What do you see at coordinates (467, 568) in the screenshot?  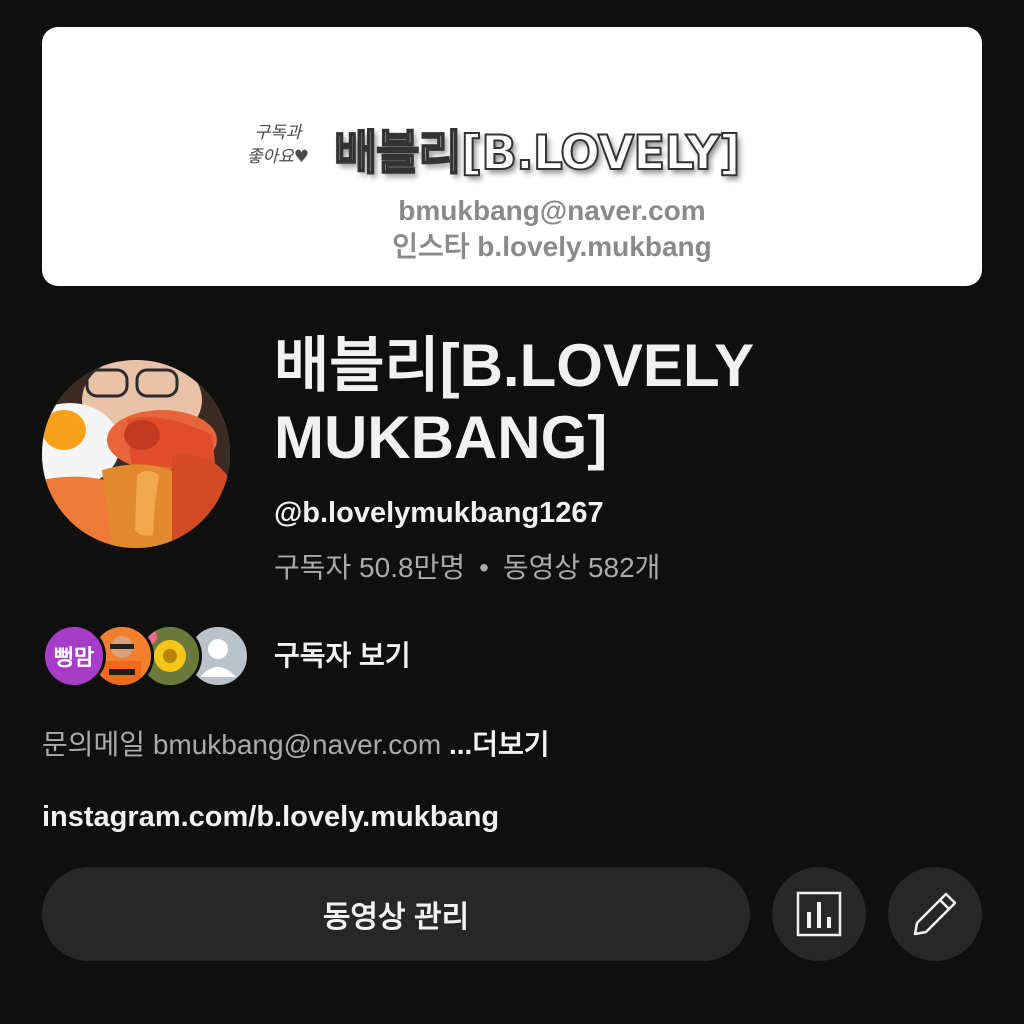 I see `channel-stats: 구독자 50.8만명 • 동영상 582개` at bounding box center [467, 568].